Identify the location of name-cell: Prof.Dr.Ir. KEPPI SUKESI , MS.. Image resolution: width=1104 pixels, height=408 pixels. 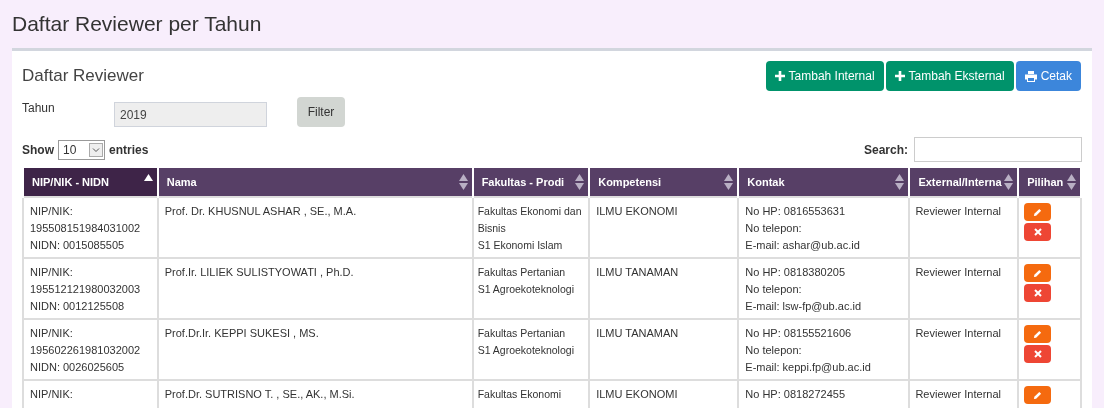
(241, 333).